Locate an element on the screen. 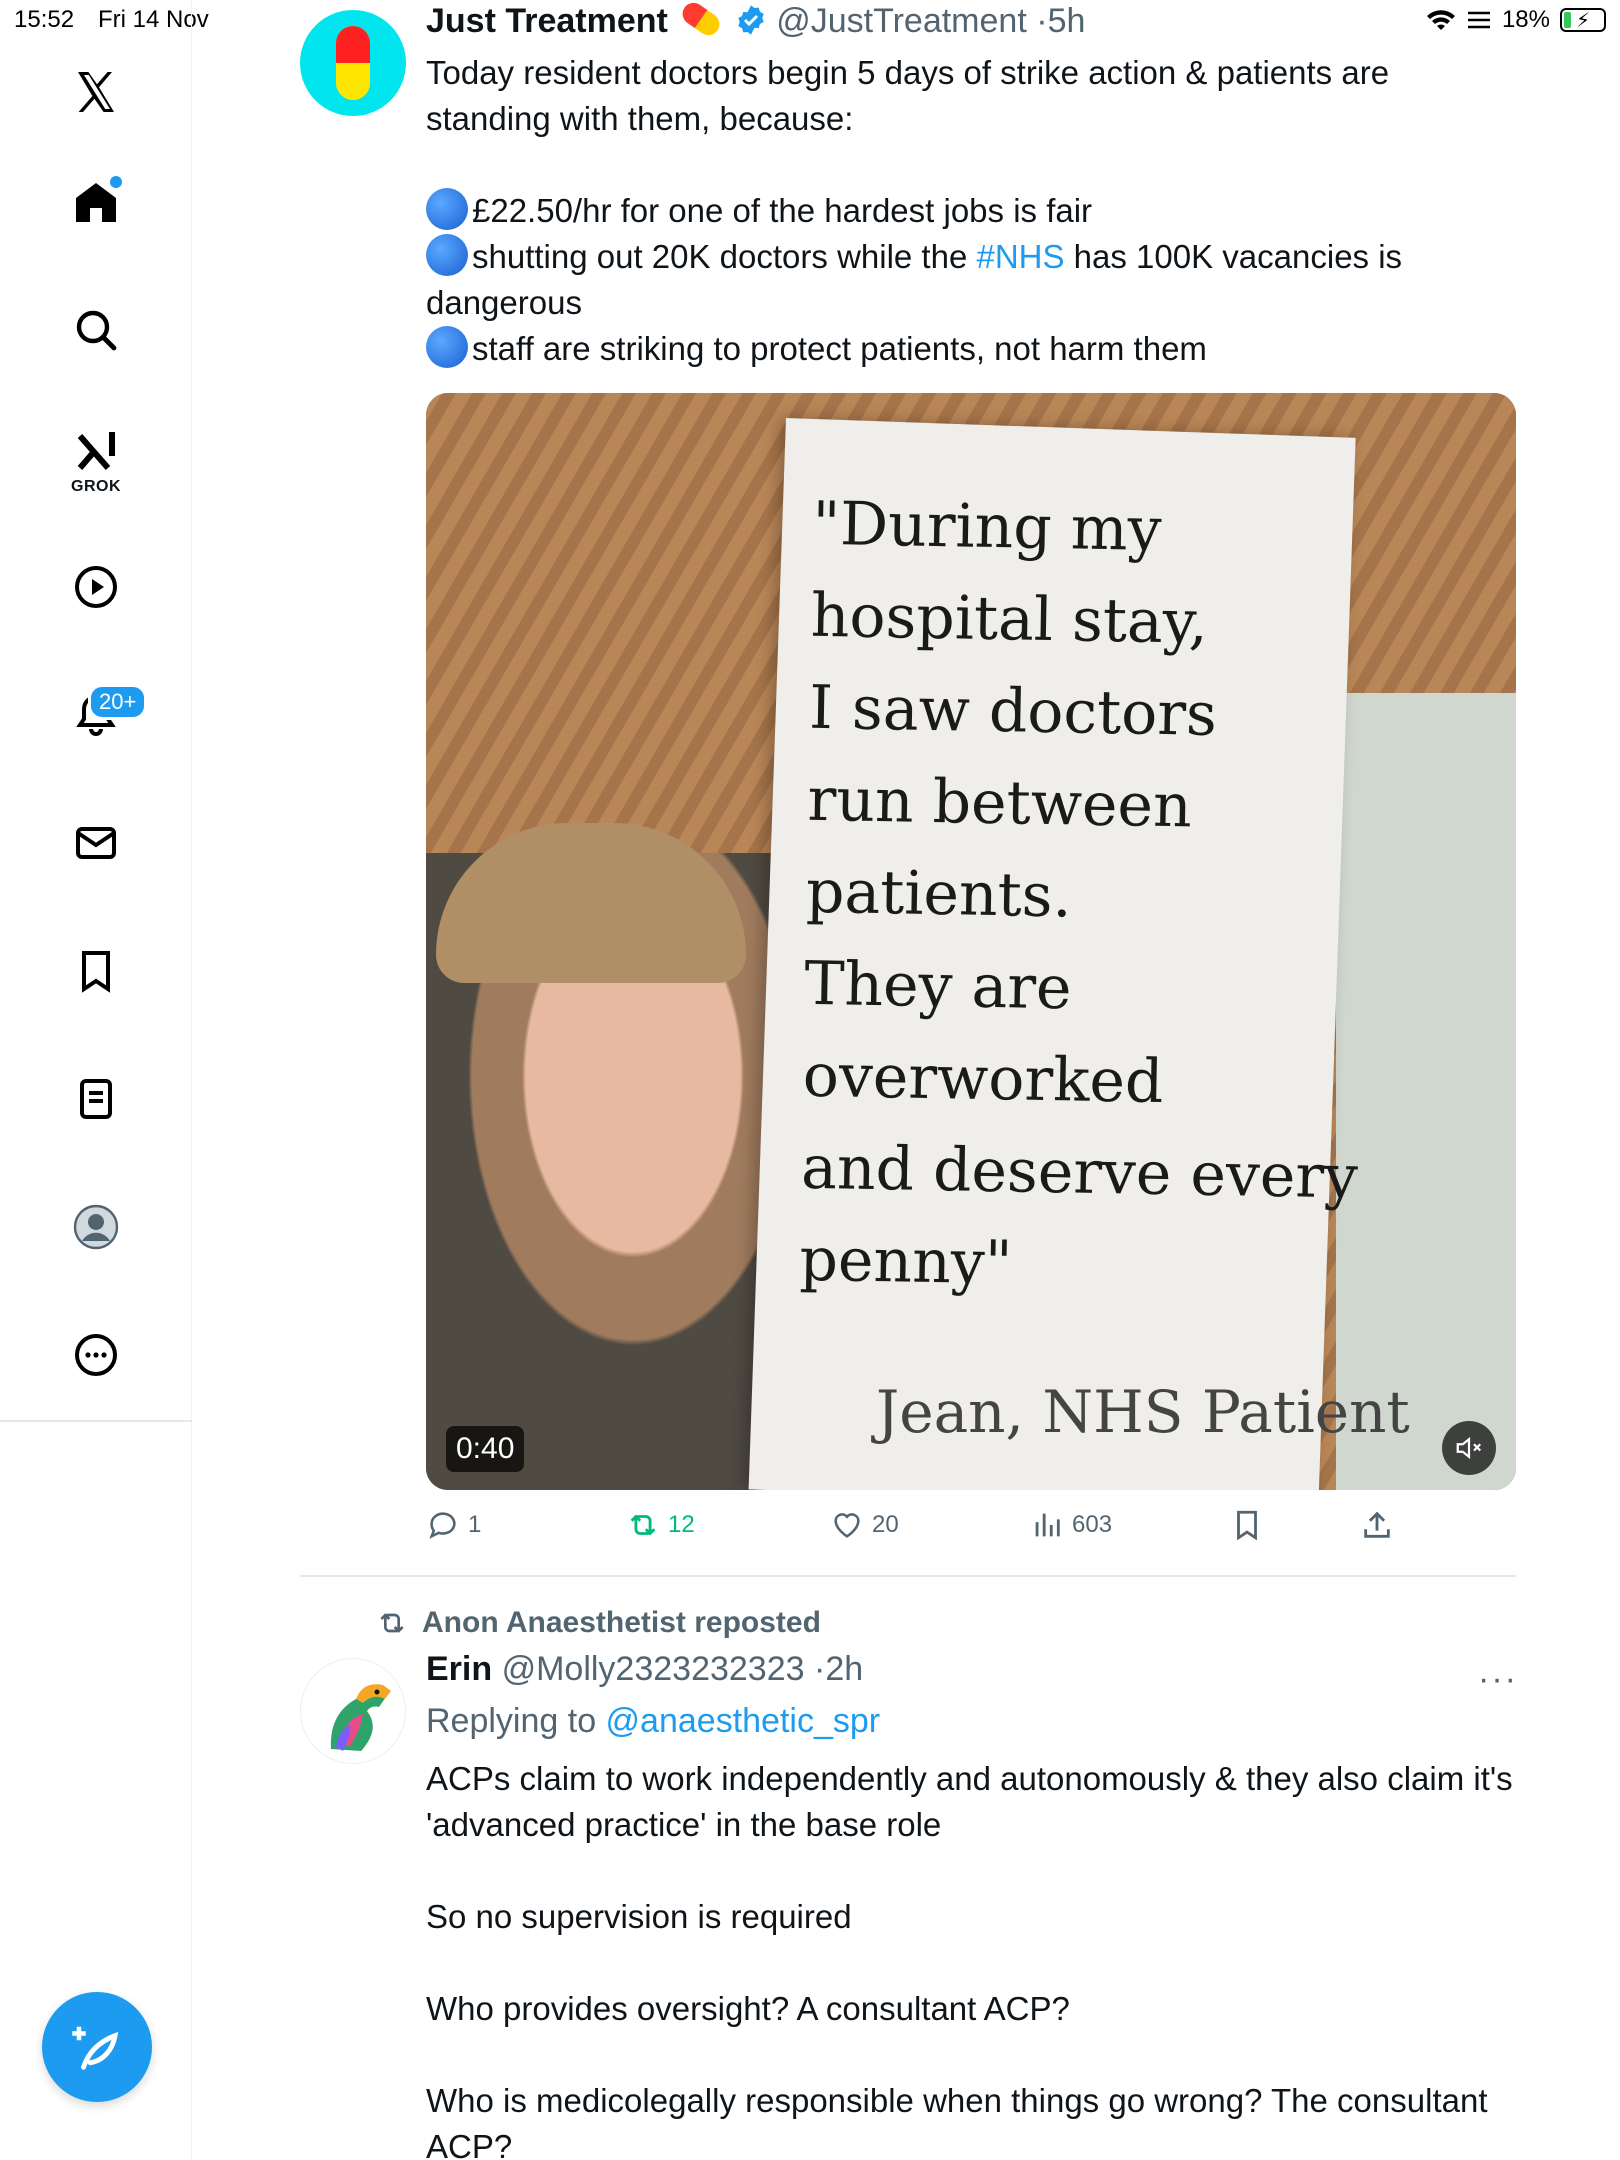 The height and width of the screenshot is (2160, 1620). bookmark-icon is located at coordinates (1247, 1525).